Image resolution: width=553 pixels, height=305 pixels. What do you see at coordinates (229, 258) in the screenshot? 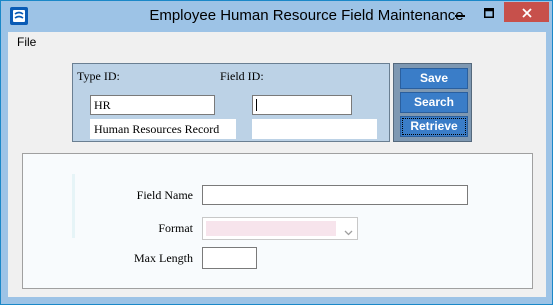
I see `max-length-input` at bounding box center [229, 258].